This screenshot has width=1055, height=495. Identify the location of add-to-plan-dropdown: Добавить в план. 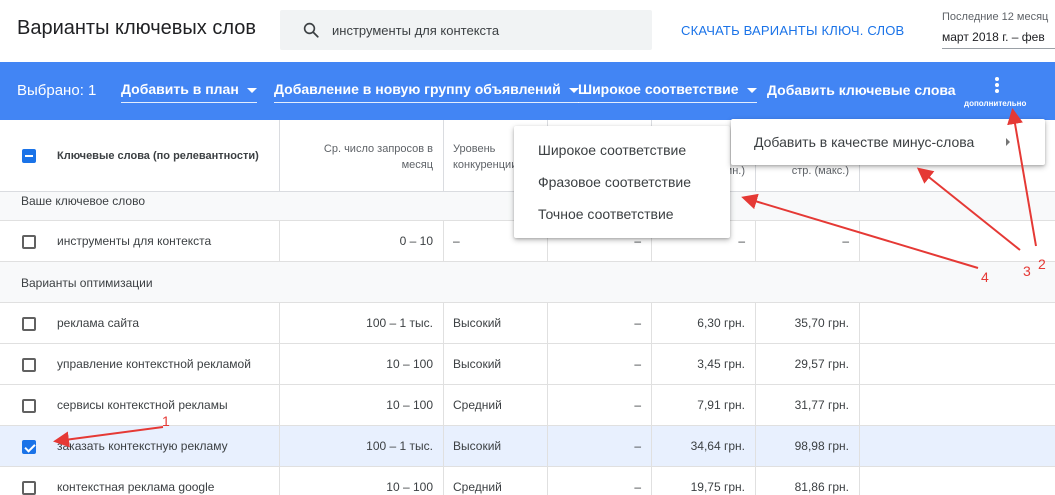
(189, 92).